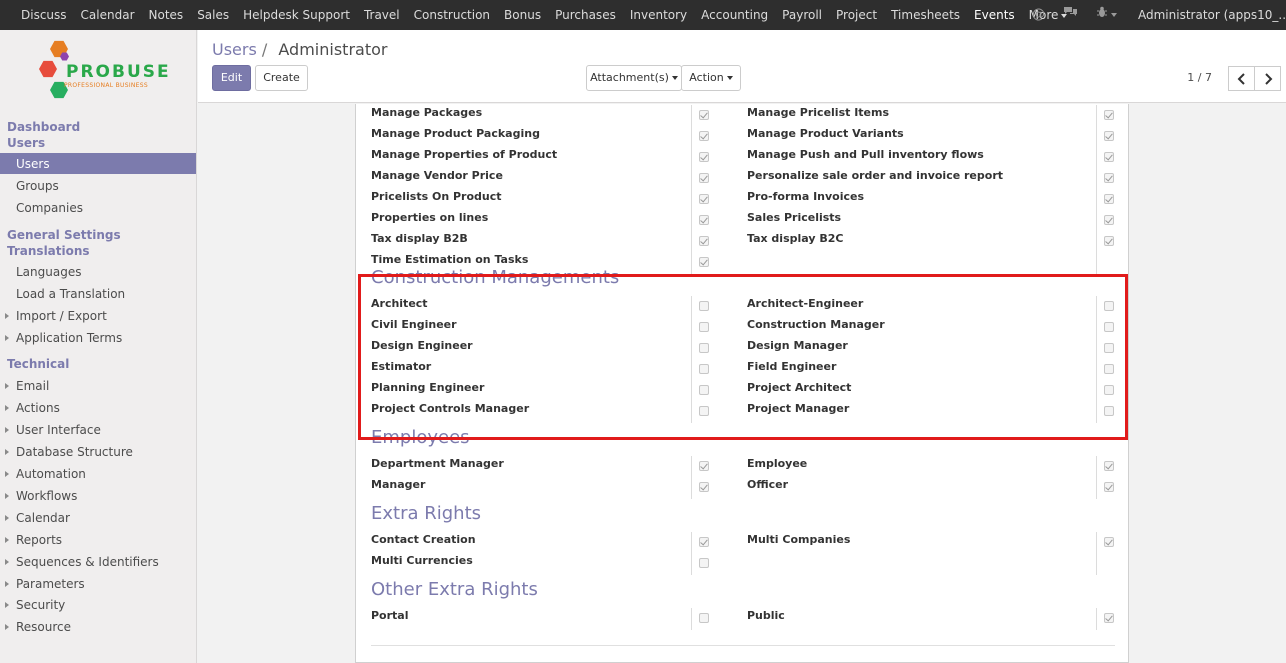 The width and height of the screenshot is (1286, 663). I want to click on sidebar-item-load-translation: Load a Translation, so click(70, 294).